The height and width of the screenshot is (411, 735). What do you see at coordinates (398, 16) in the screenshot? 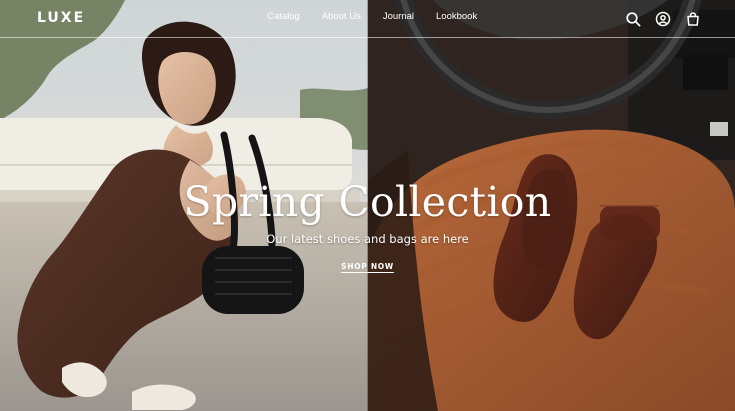
I see `nav-journal: Journal` at bounding box center [398, 16].